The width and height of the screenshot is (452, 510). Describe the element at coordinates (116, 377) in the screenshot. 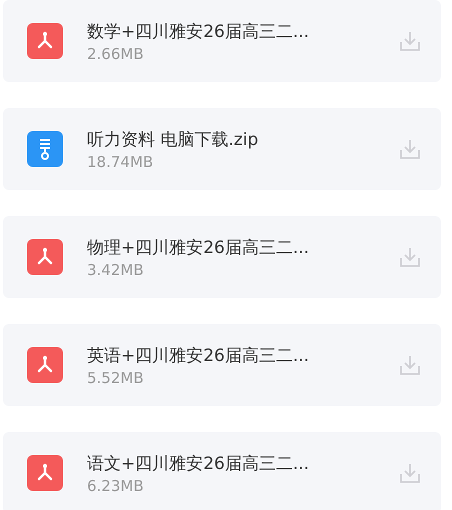

I see `file-size: 5.52MB` at that location.